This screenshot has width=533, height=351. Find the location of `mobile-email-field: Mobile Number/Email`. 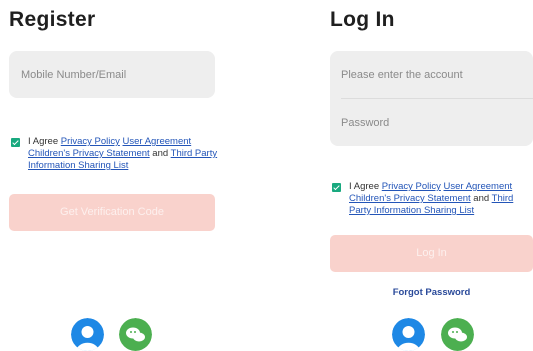

mobile-email-field: Mobile Number/Email is located at coordinates (112, 74).